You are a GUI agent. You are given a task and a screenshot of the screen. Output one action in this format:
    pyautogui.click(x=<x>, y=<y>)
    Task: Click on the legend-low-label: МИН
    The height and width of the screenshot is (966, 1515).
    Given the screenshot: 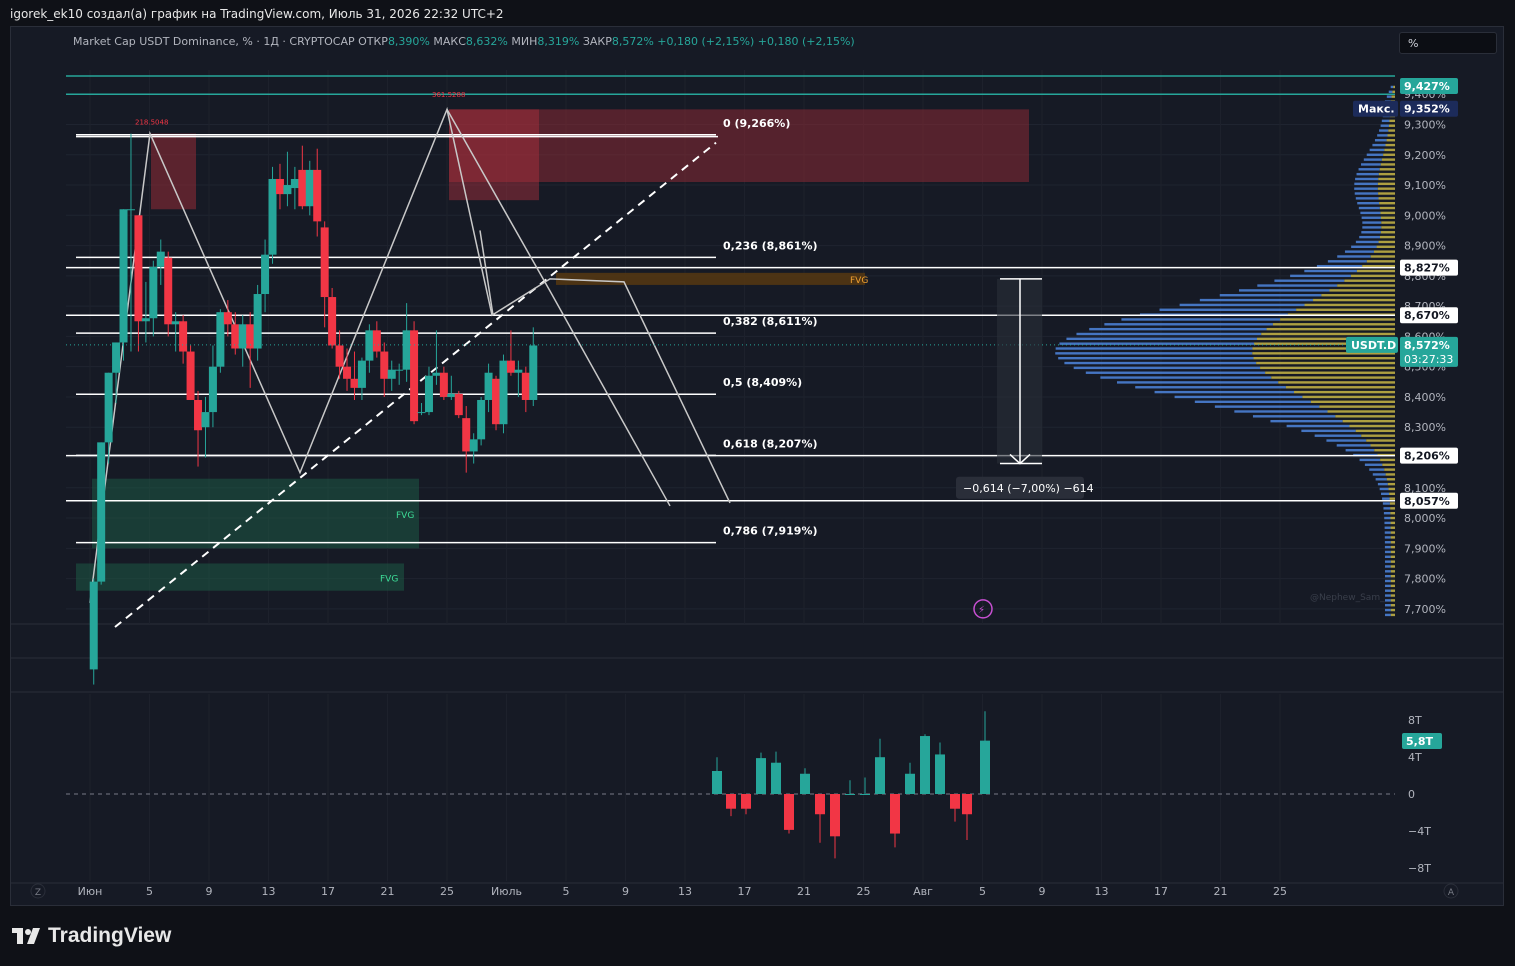 What is the action you would take?
    pyautogui.click(x=524, y=41)
    